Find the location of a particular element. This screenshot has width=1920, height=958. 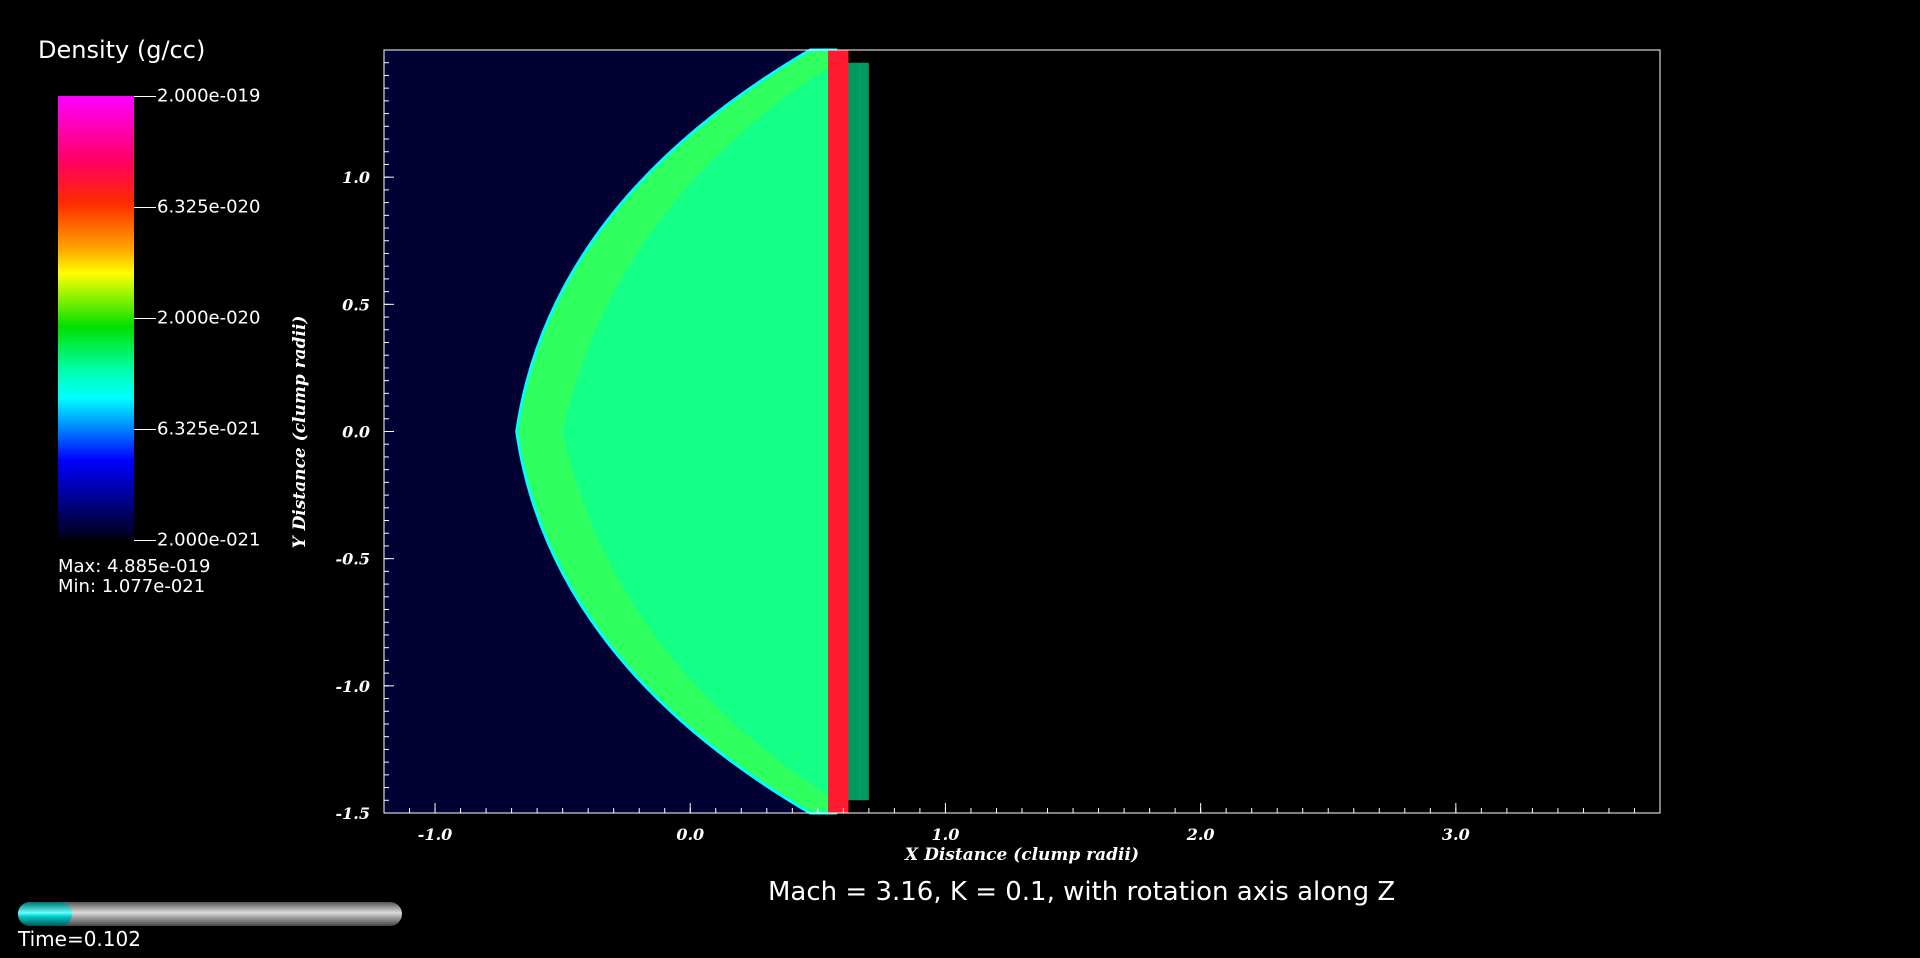

x-tick-label: 1.0 is located at coordinates (946, 834).